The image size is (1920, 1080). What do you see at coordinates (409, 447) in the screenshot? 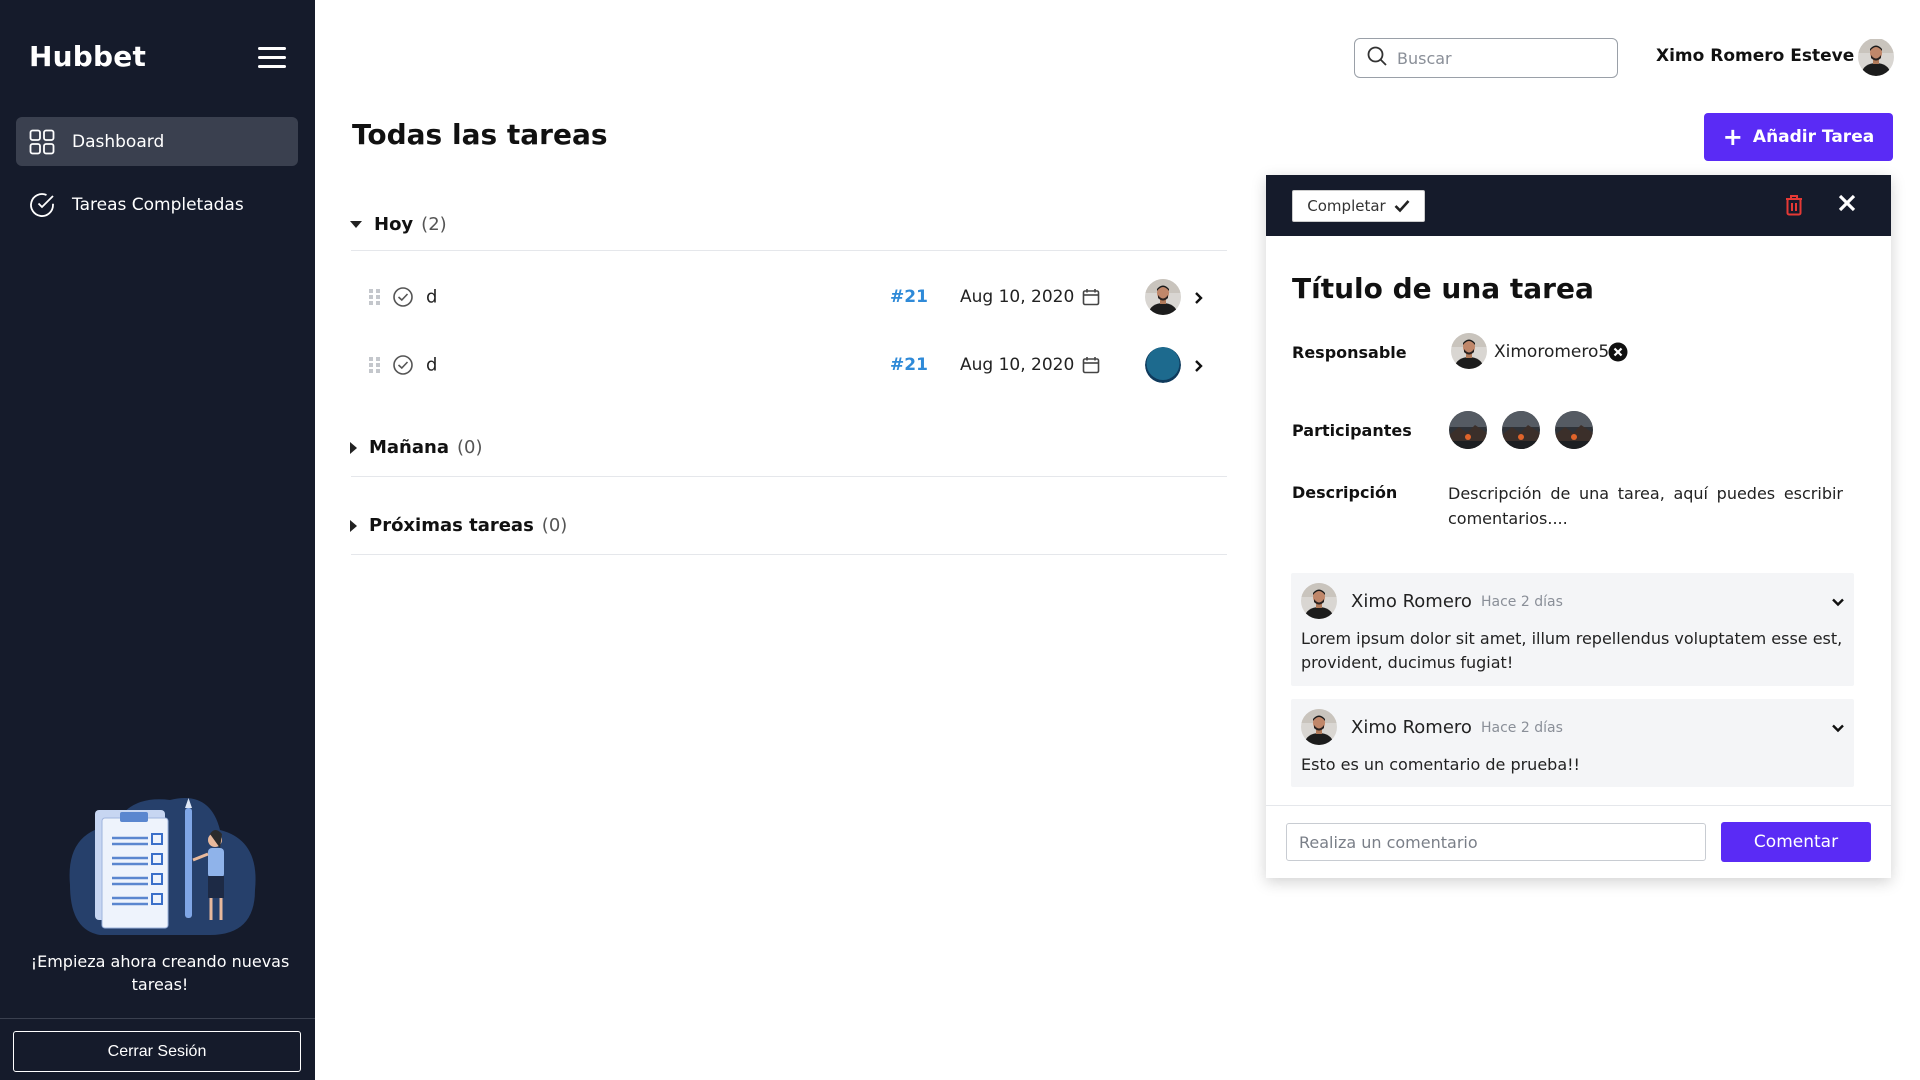
I see `group-name: Mañana` at bounding box center [409, 447].